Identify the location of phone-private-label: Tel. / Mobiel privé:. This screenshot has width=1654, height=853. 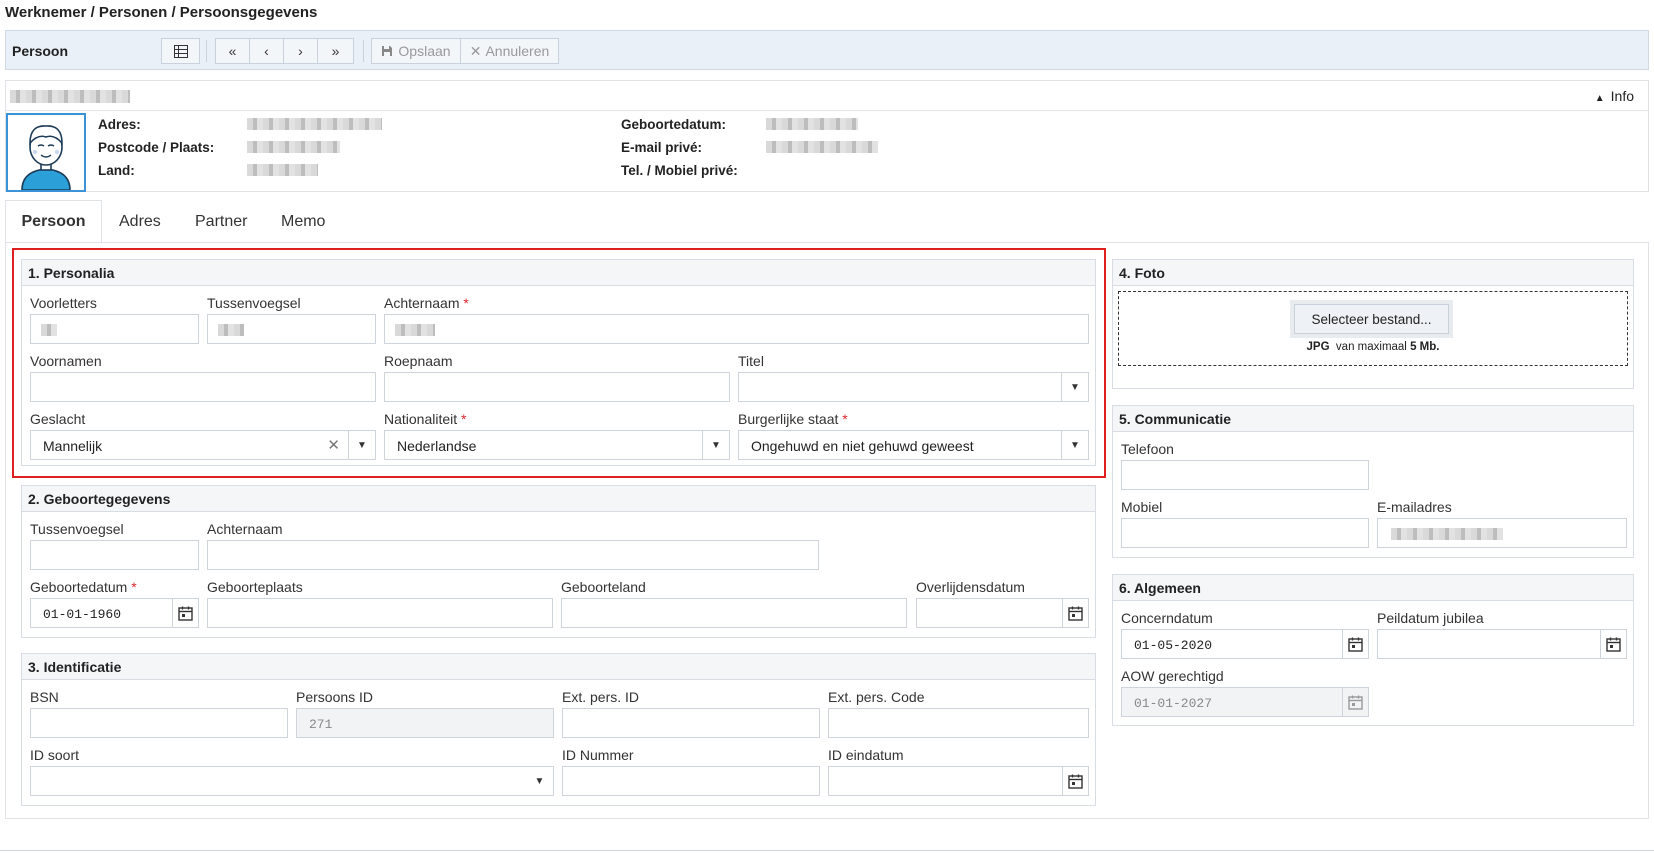
(679, 170).